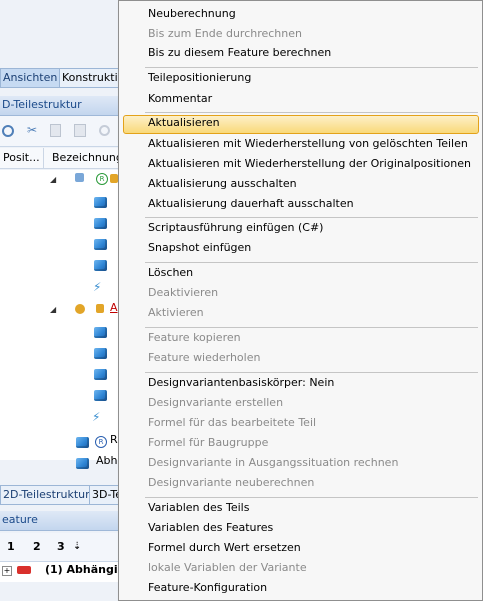  I want to click on expand-icon: +, so click(7, 571).